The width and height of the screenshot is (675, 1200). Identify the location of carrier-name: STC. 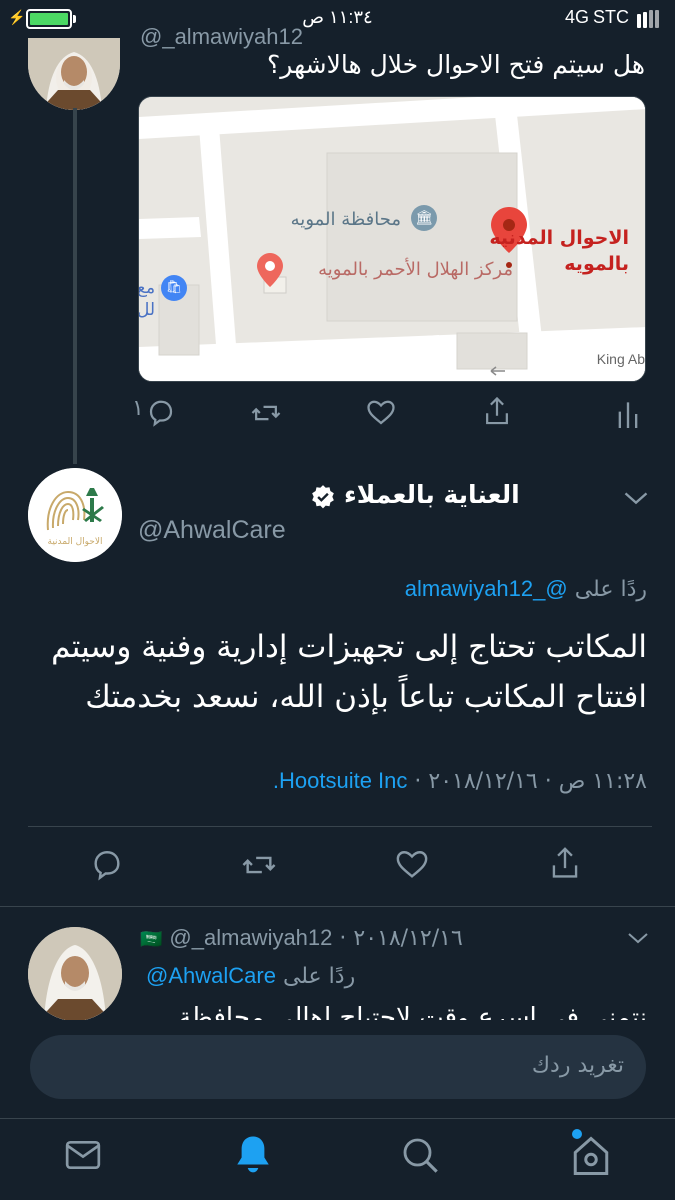
(611, 17).